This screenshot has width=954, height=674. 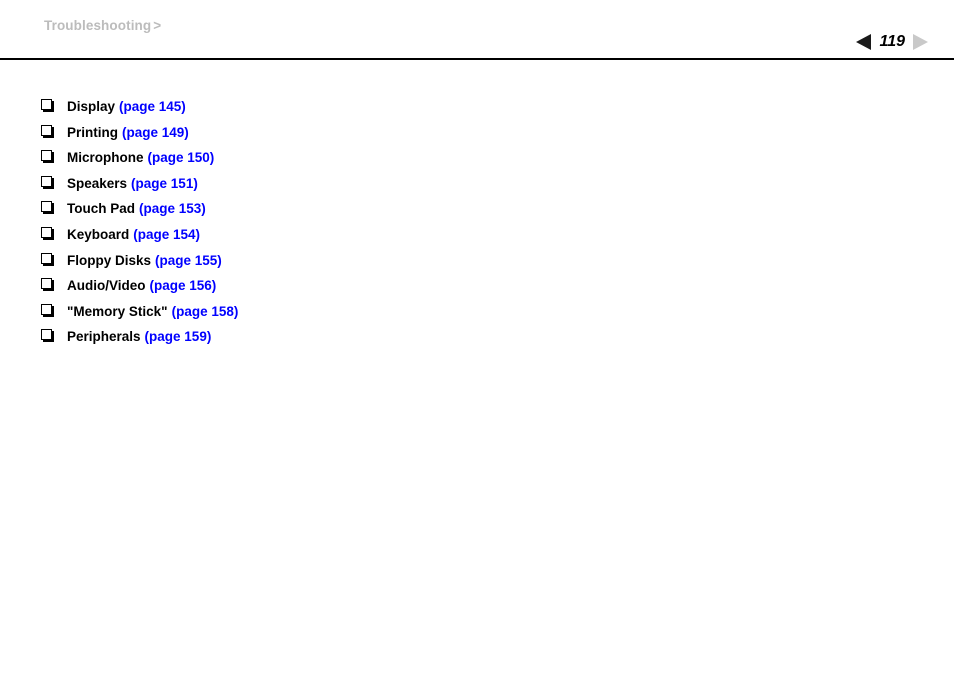 What do you see at coordinates (181, 285) in the screenshot?
I see `list-item-page-link: (page 156)` at bounding box center [181, 285].